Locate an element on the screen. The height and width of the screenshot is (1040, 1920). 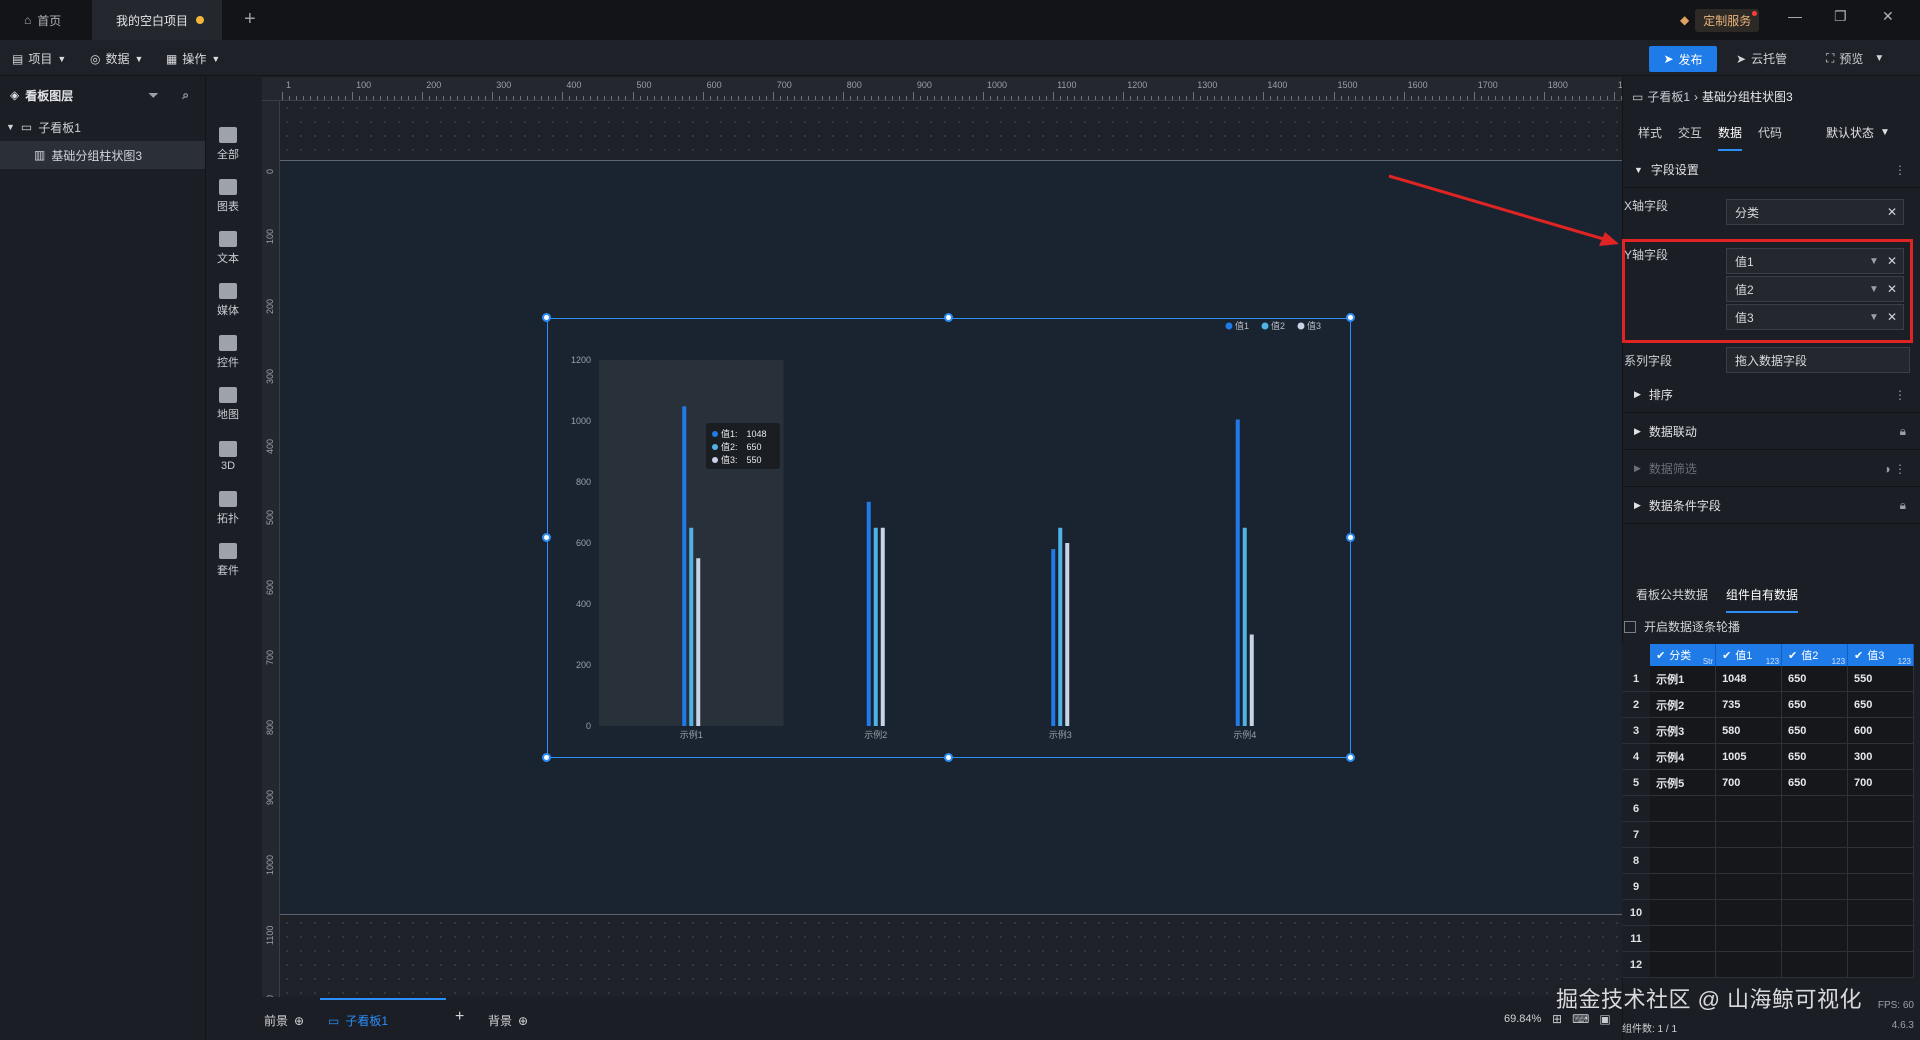
breadcrumb-parent: 子看板1 is located at coordinates (1668, 96).